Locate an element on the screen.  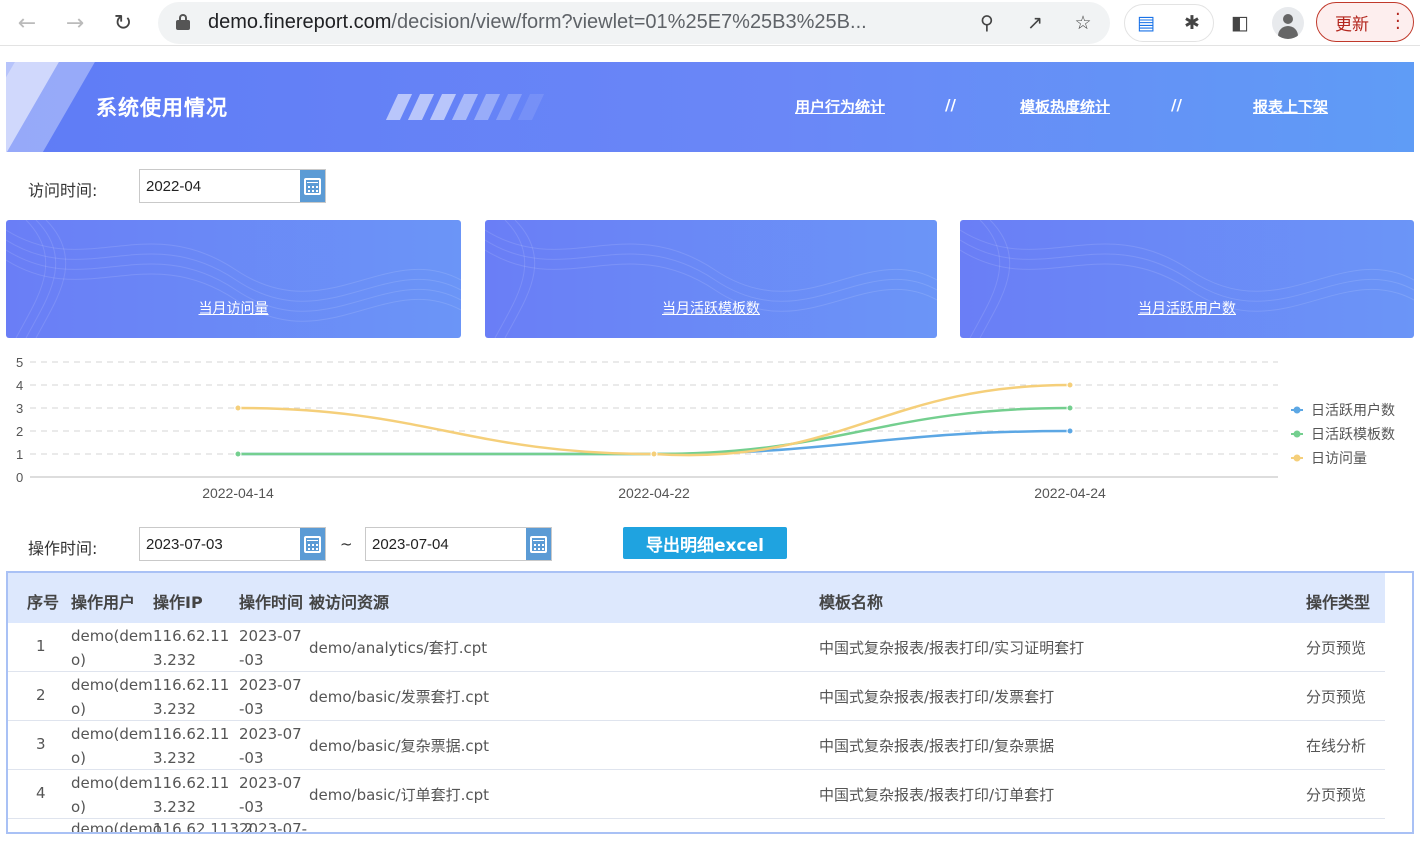
series-line is located at coordinates (654, 420).